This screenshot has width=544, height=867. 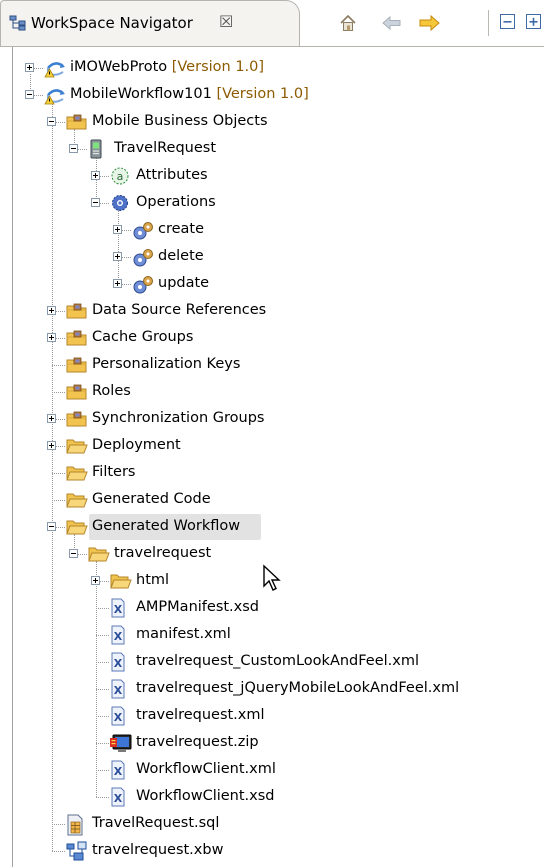 What do you see at coordinates (197, 742) in the screenshot?
I see `tree-item-label: travelrequest.zip` at bounding box center [197, 742].